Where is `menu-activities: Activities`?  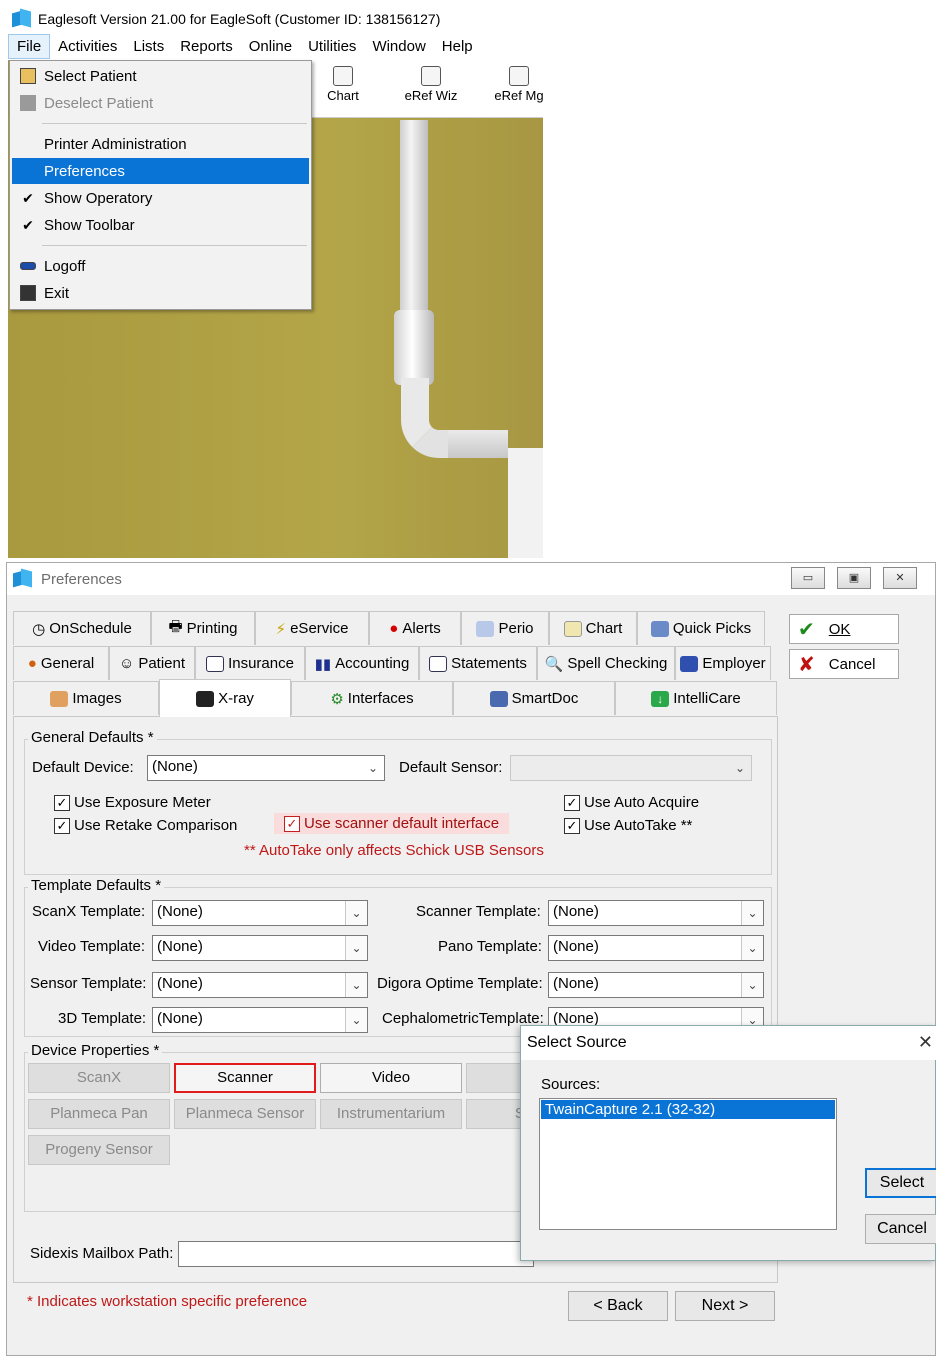
menu-activities: Activities is located at coordinates (87, 46).